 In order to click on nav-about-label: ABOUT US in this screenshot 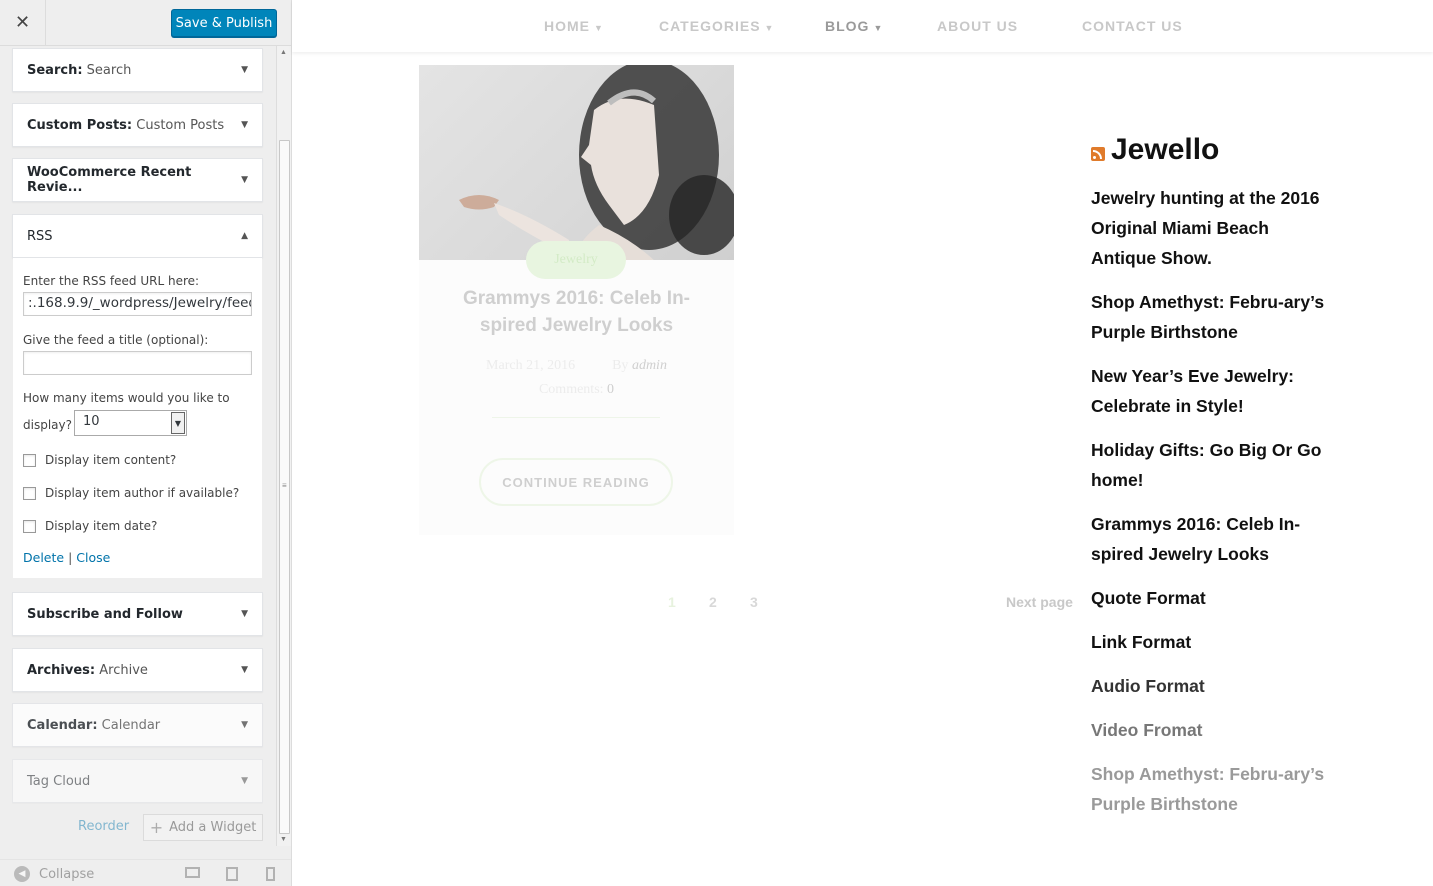, I will do `click(978, 26)`.